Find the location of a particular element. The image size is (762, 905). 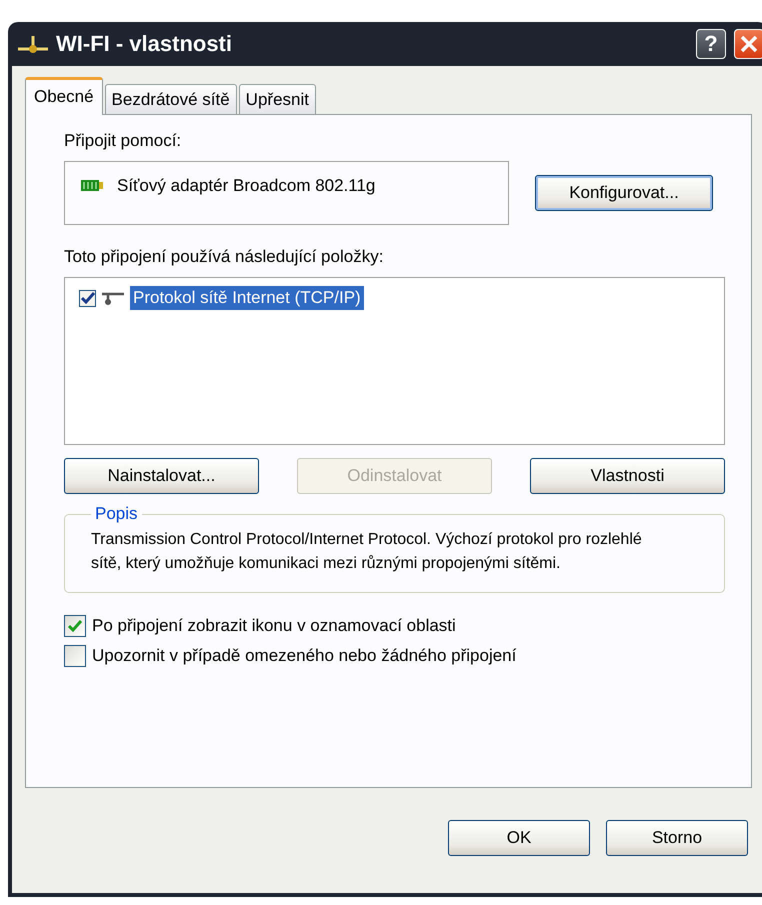

network-card-icon is located at coordinates (92, 186).